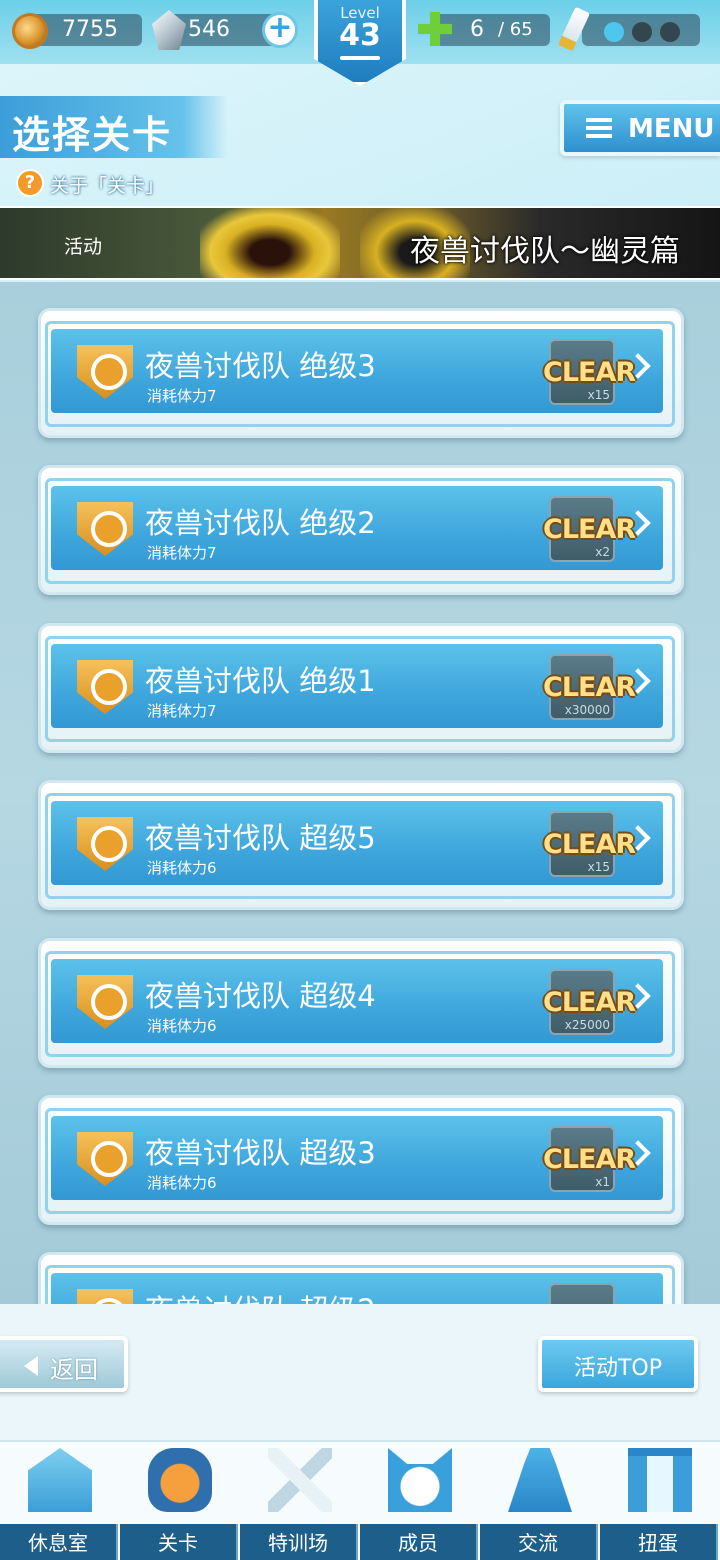  I want to click on stage-card: 夜兽讨伐队 绝级1 消耗体力7 x30000 CLEAR, so click(361, 688).